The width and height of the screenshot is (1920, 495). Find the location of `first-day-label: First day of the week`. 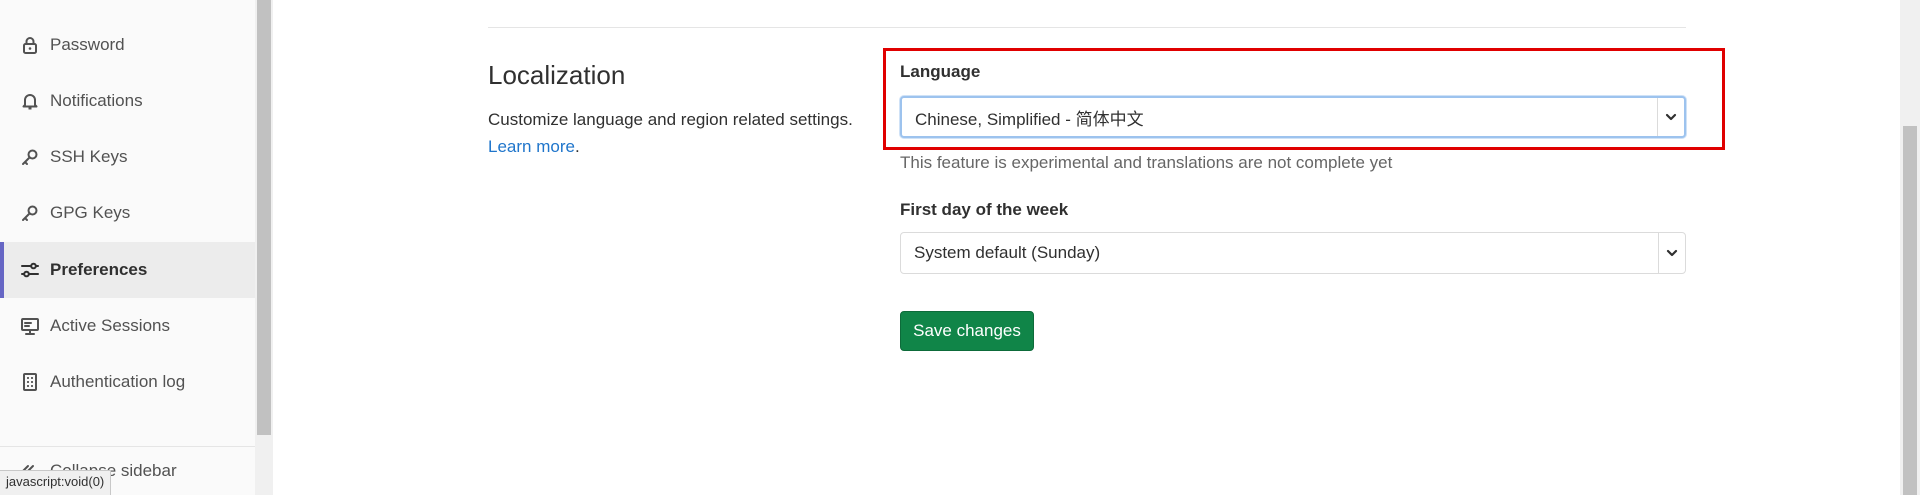

first-day-label: First day of the week is located at coordinates (984, 209).